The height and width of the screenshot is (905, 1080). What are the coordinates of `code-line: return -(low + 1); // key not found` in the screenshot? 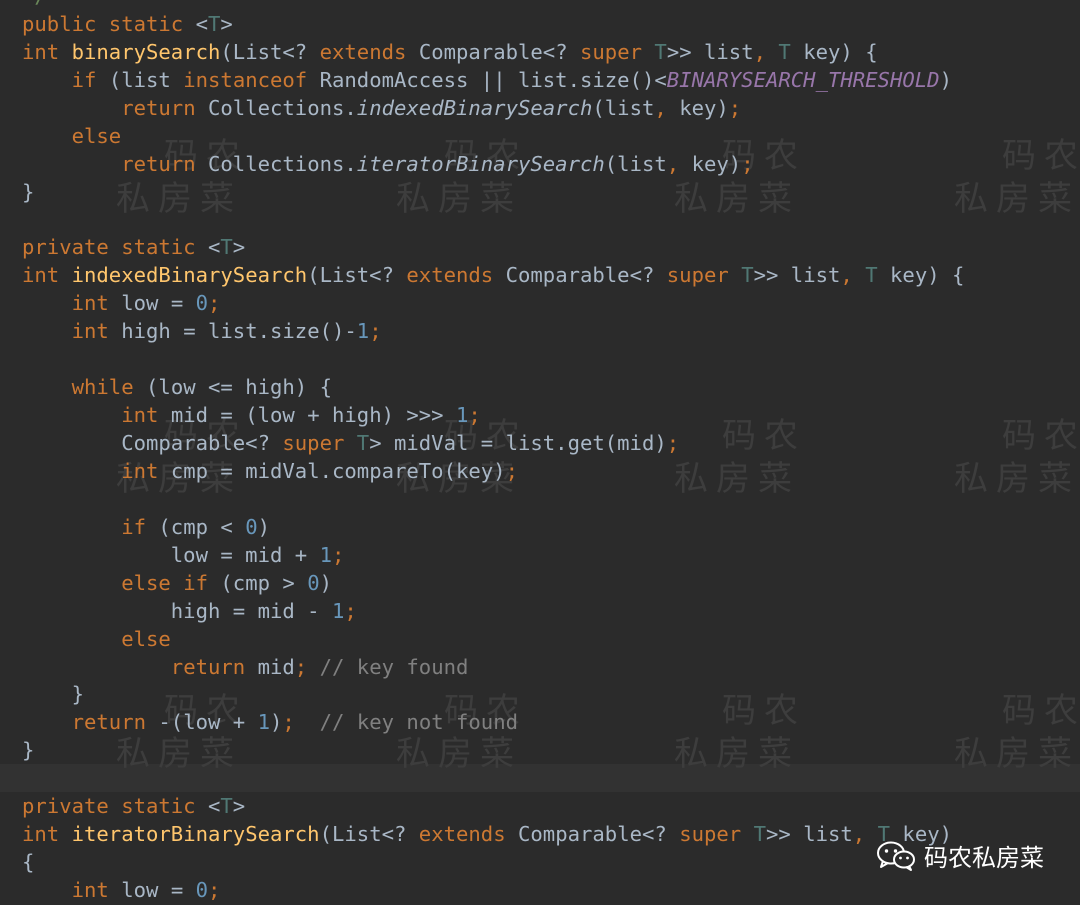 It's located at (493, 723).